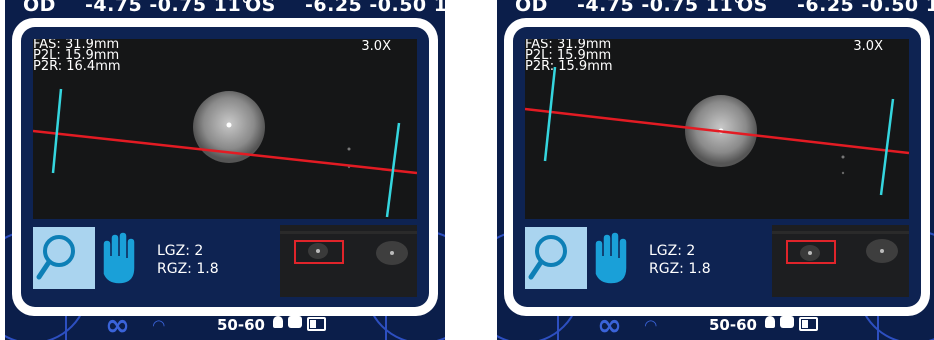  I want to click on corneal-reflex, so click(229, 125).